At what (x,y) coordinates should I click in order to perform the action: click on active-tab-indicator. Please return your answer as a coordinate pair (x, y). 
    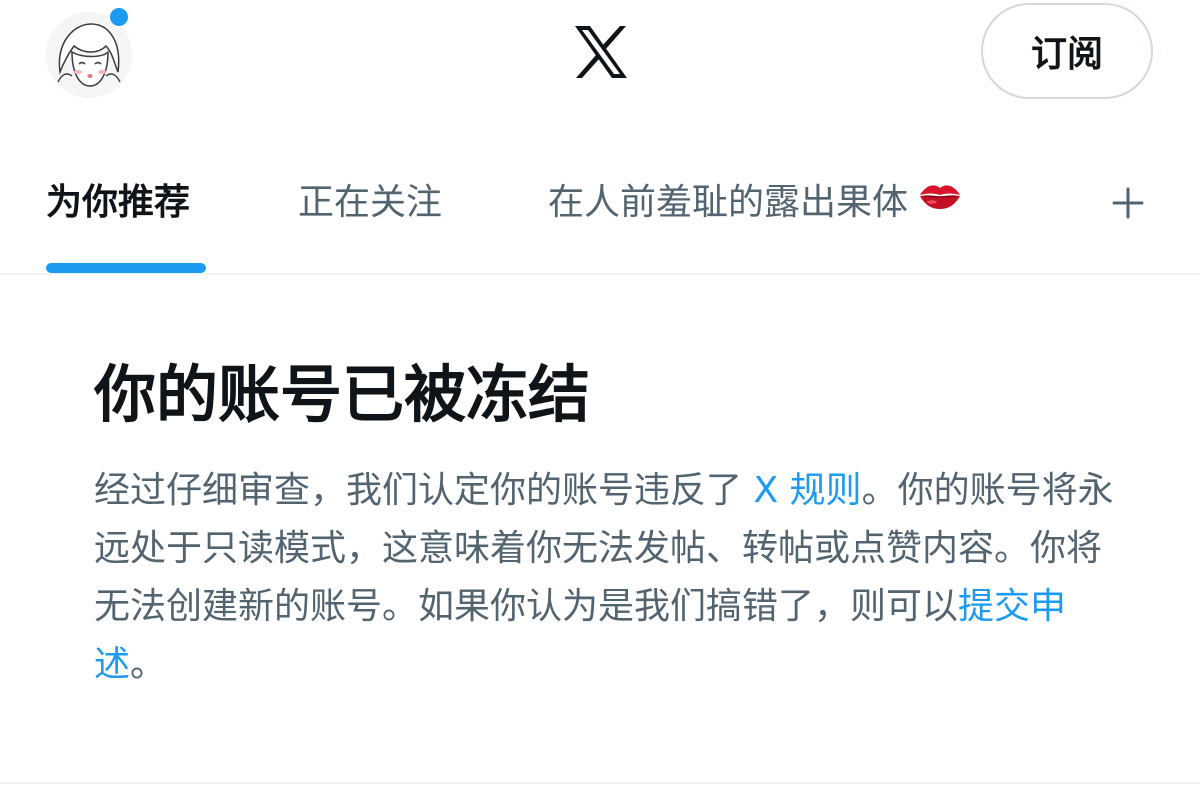
    Looking at the image, I should click on (126, 268).